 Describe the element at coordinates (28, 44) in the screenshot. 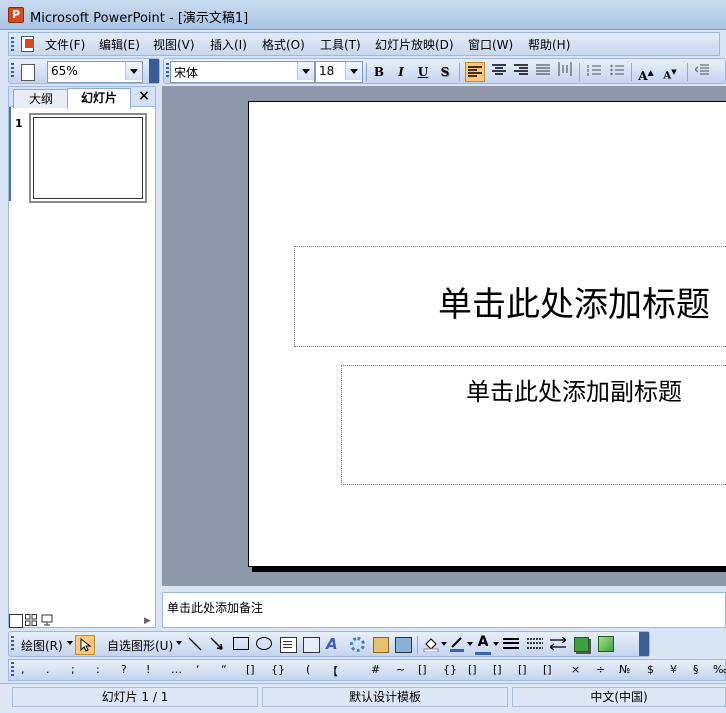

I see `document-icon` at that location.